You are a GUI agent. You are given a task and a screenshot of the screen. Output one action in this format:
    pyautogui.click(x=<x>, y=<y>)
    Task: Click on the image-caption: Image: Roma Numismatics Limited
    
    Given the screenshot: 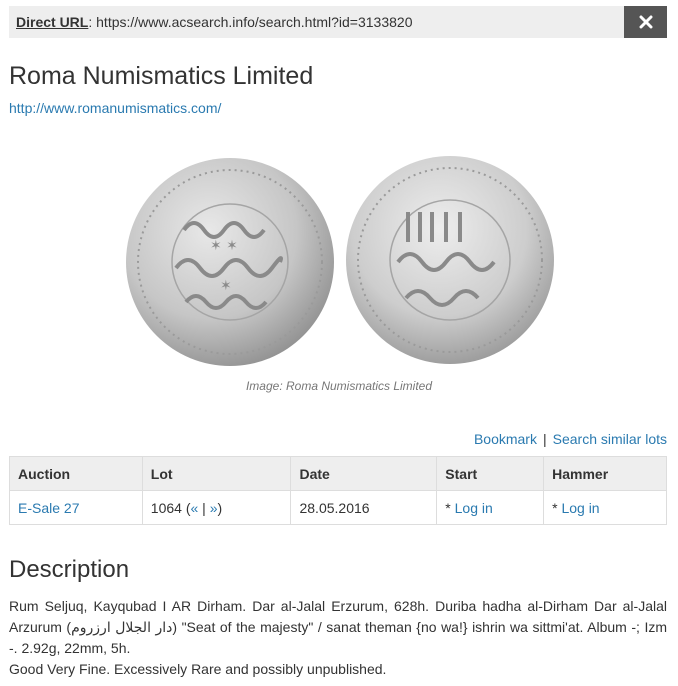 What is the action you would take?
    pyautogui.click(x=339, y=386)
    